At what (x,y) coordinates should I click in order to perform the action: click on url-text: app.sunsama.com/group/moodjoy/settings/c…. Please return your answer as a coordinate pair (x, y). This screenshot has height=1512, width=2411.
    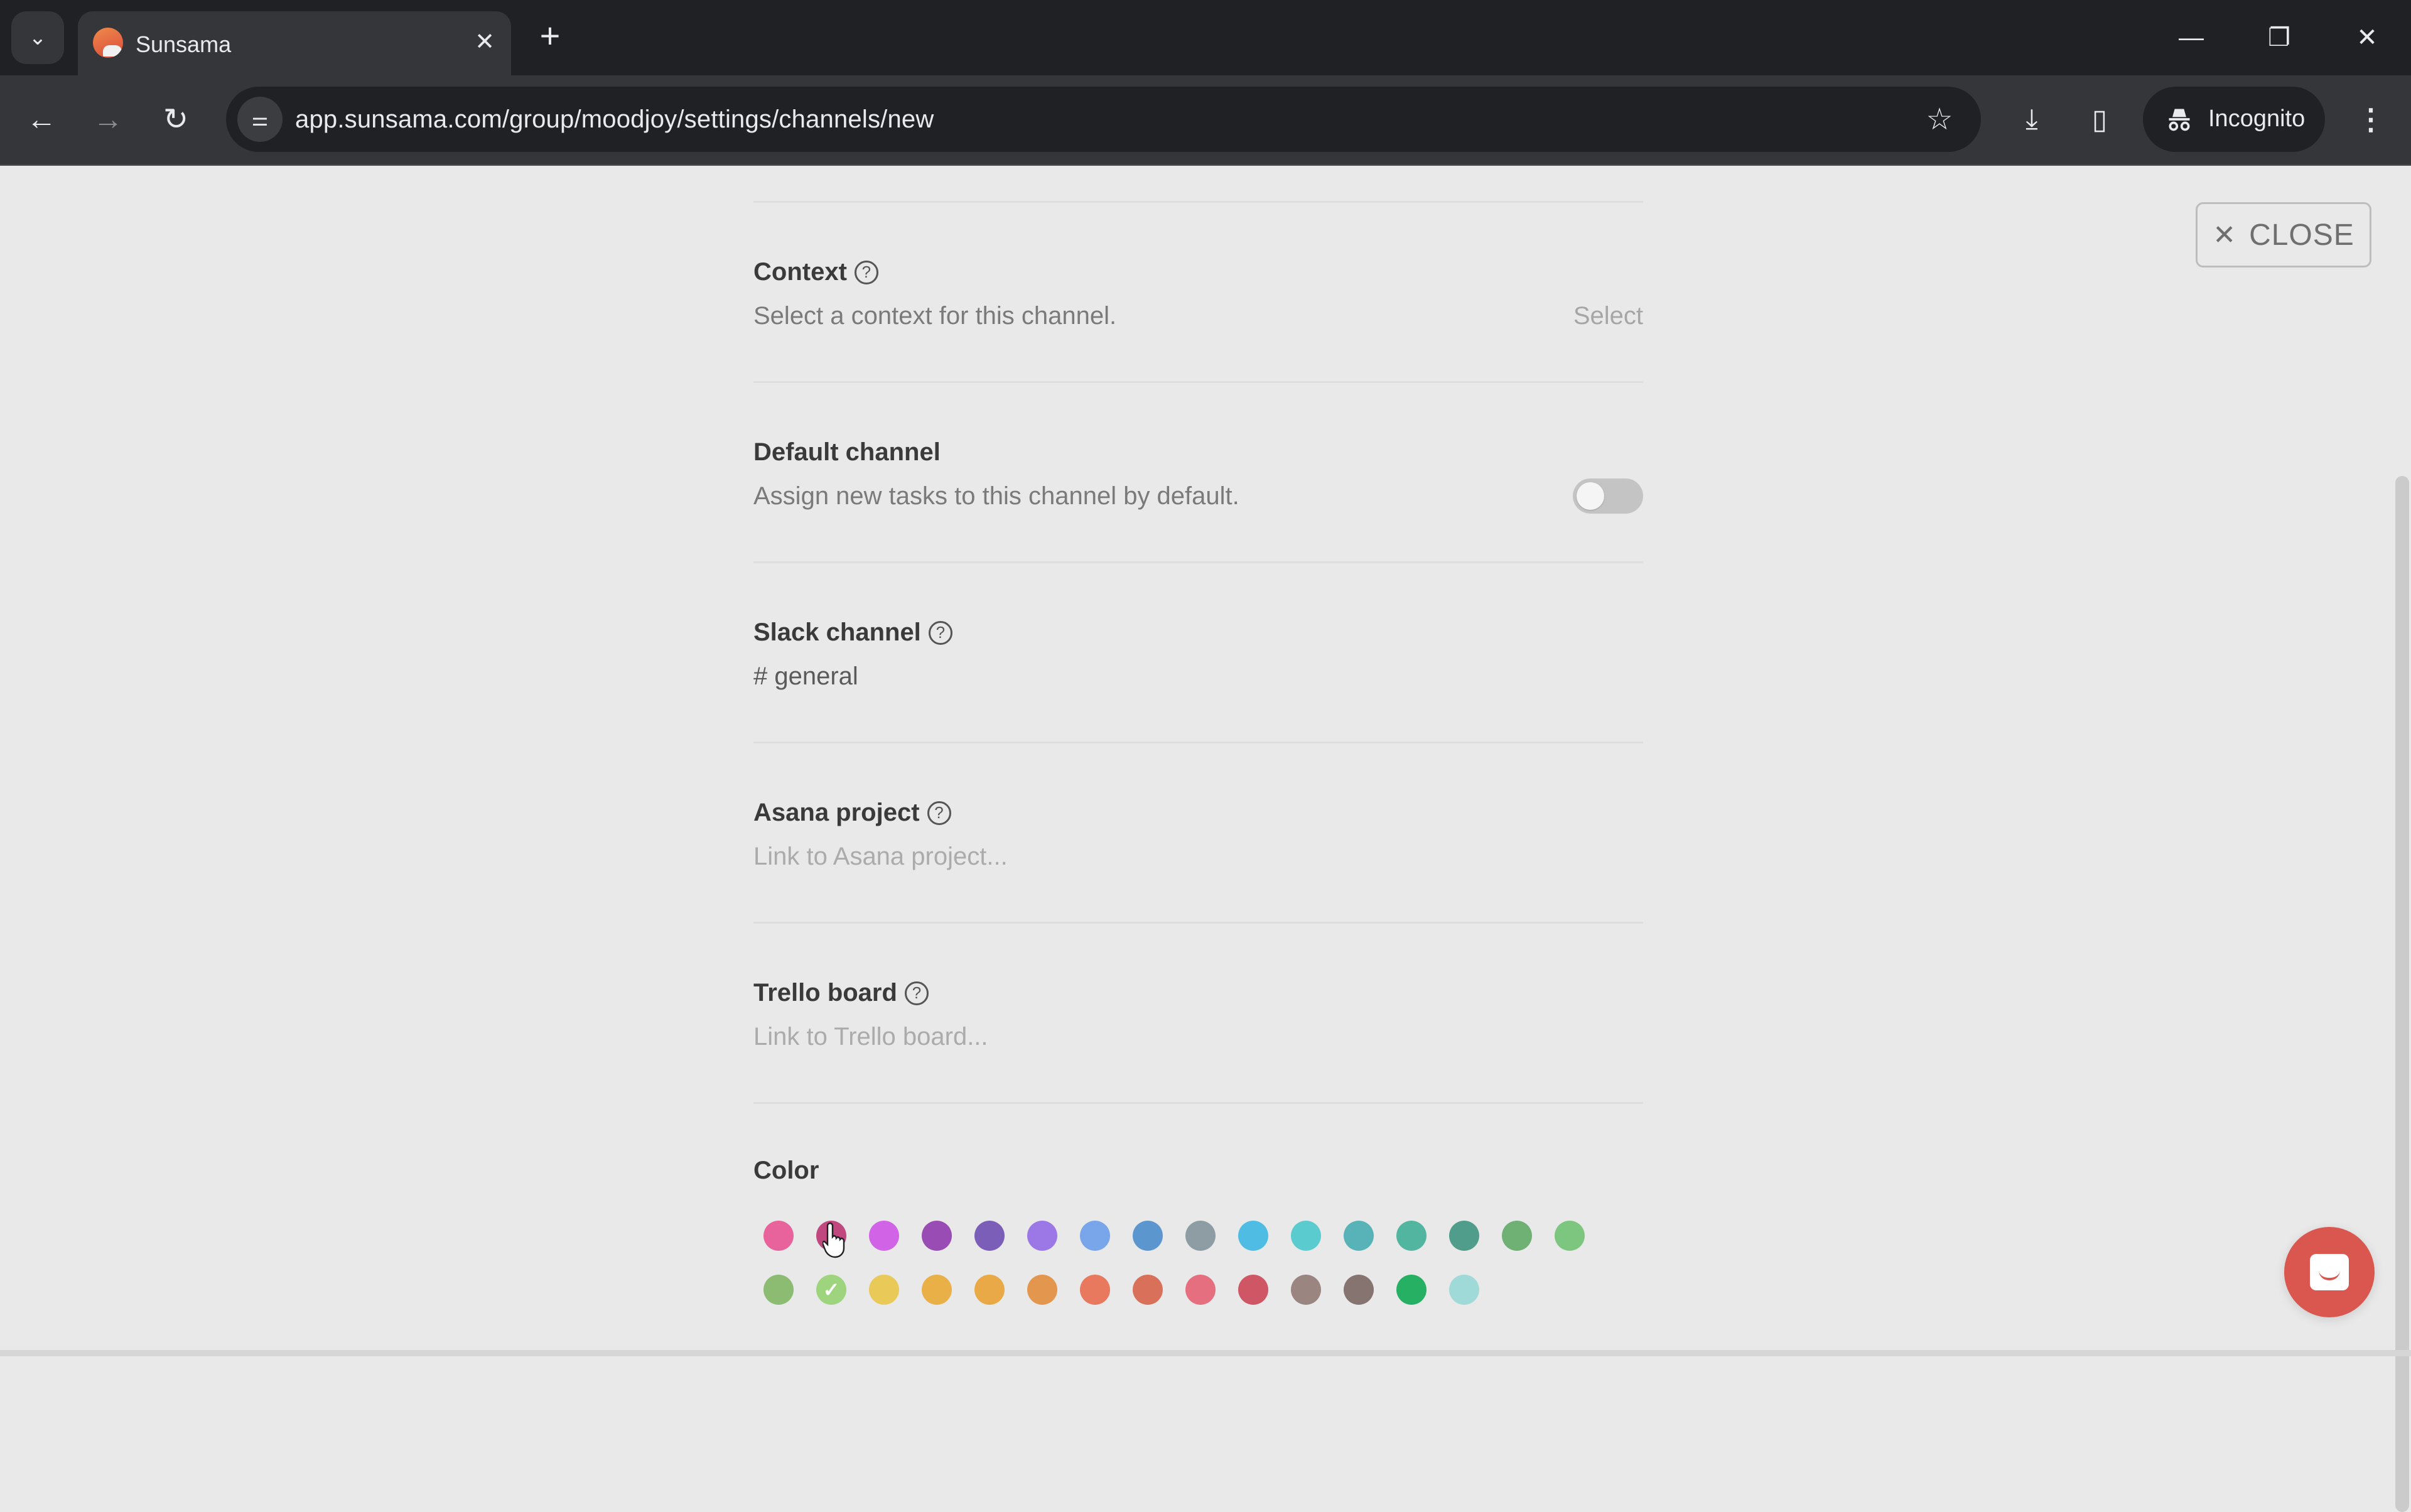
    Looking at the image, I should click on (614, 119).